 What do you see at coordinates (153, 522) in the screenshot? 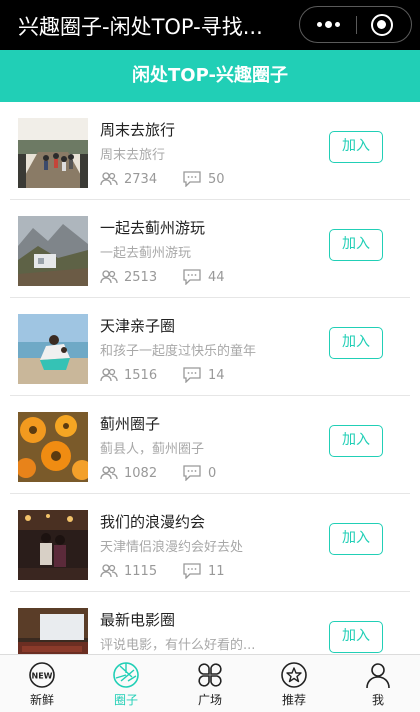
I see `group-name: 我们的浪漫约会` at bounding box center [153, 522].